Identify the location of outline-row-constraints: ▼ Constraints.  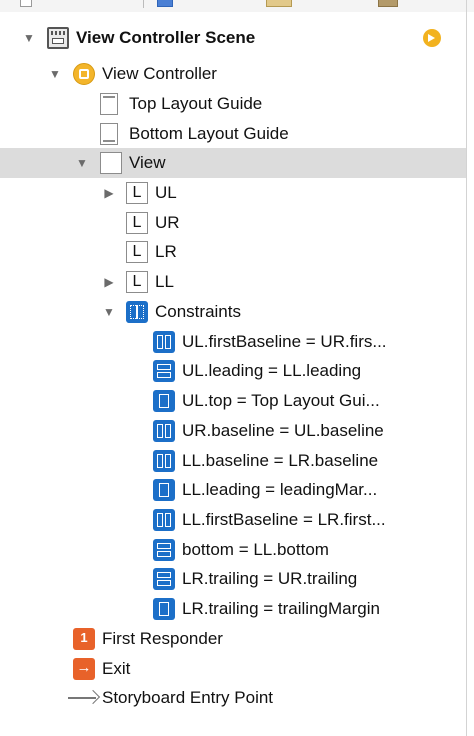
(233, 312).